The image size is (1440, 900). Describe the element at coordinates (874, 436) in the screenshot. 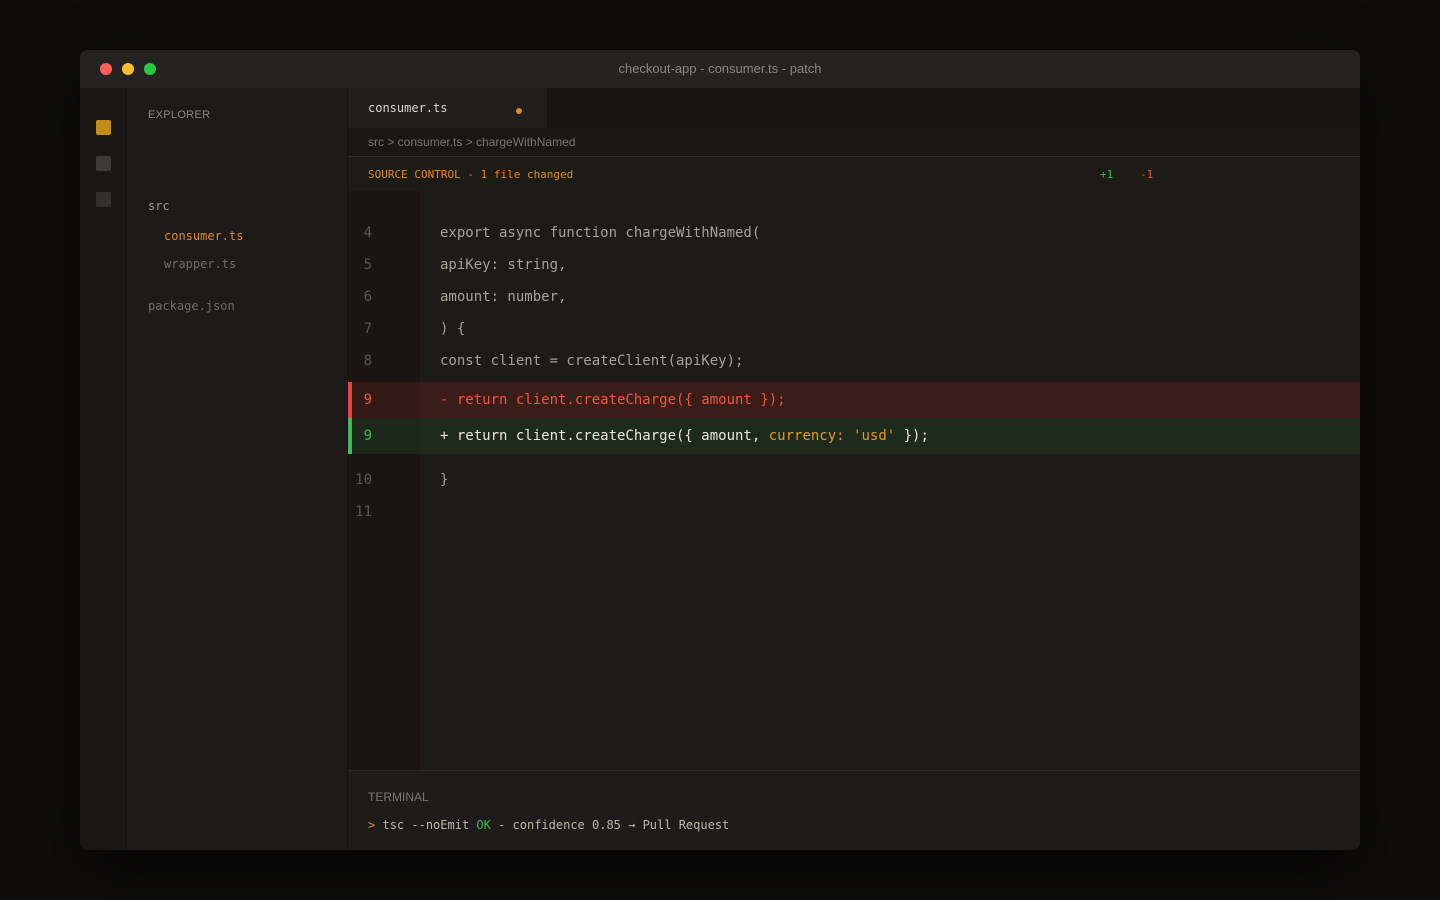

I see `added-highlight-value: 'usd'` at that location.